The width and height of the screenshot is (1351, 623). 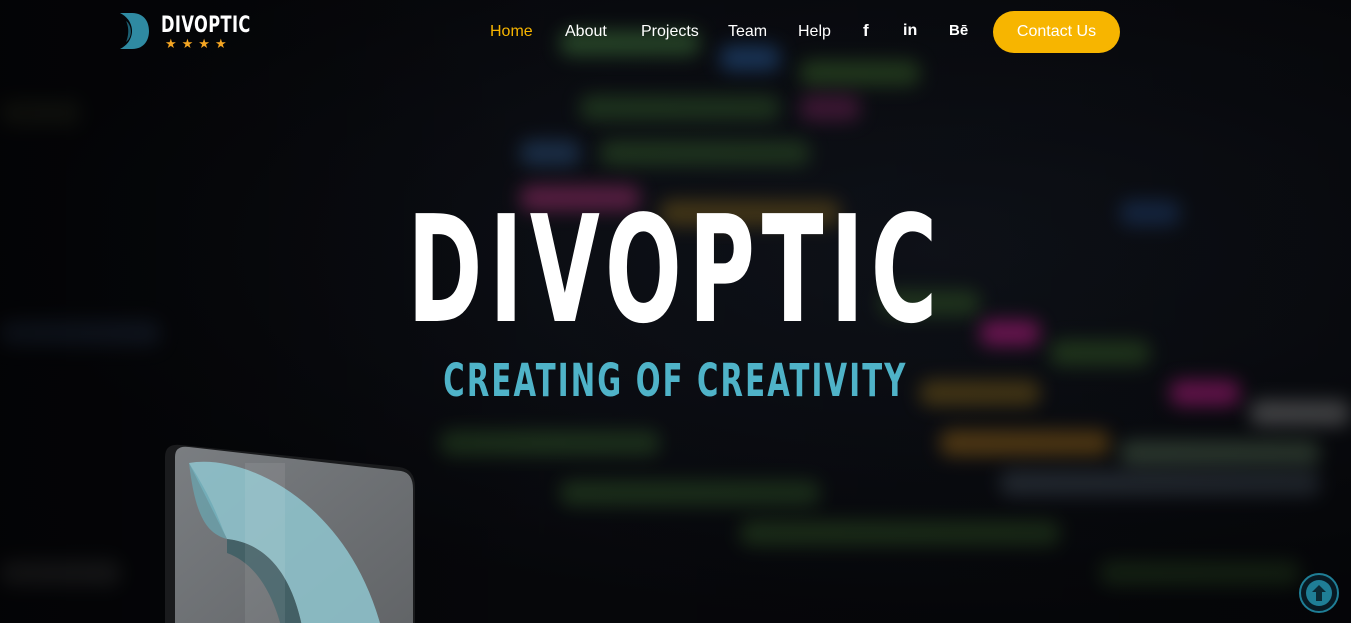 I want to click on contact-us-button: Contact Us, so click(x=1056, y=32).